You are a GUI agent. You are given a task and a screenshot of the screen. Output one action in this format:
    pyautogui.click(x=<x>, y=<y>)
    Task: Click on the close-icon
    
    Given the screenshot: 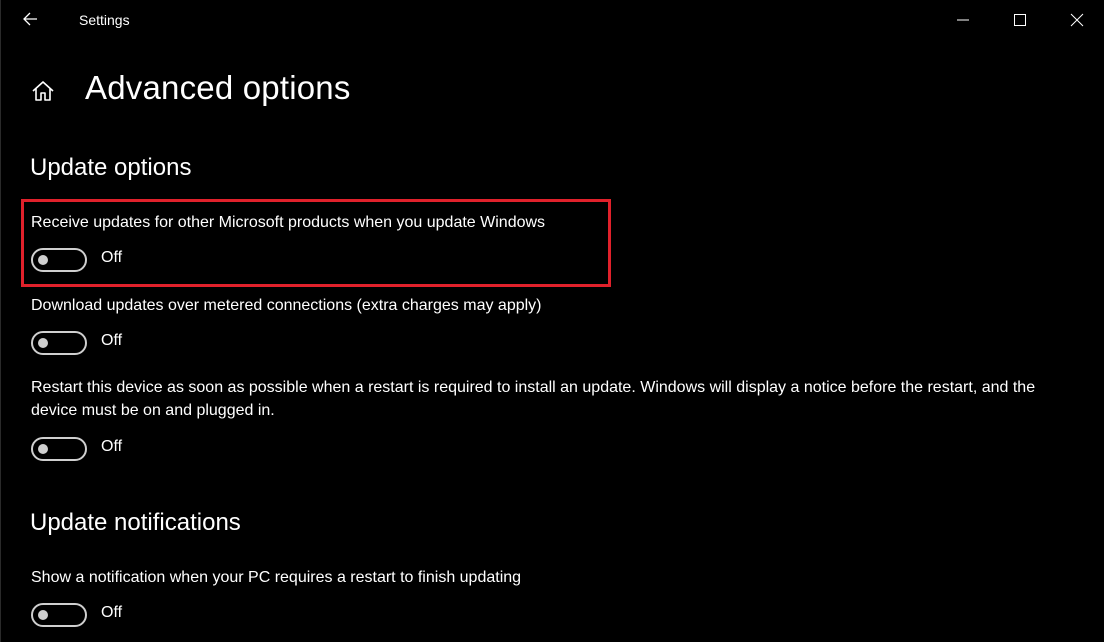 What is the action you would take?
    pyautogui.click(x=1077, y=20)
    